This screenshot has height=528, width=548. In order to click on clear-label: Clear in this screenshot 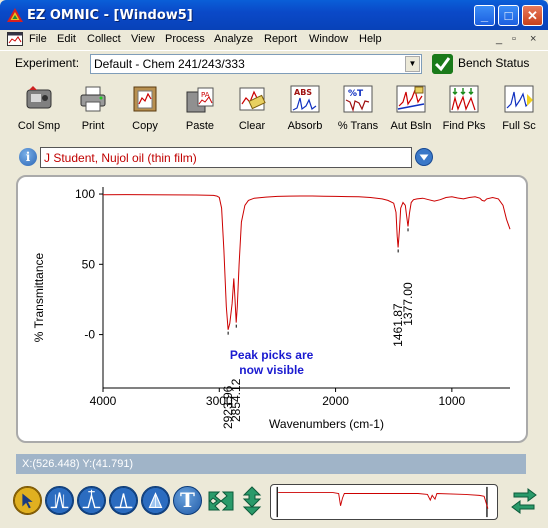, I will do `click(252, 126)`.